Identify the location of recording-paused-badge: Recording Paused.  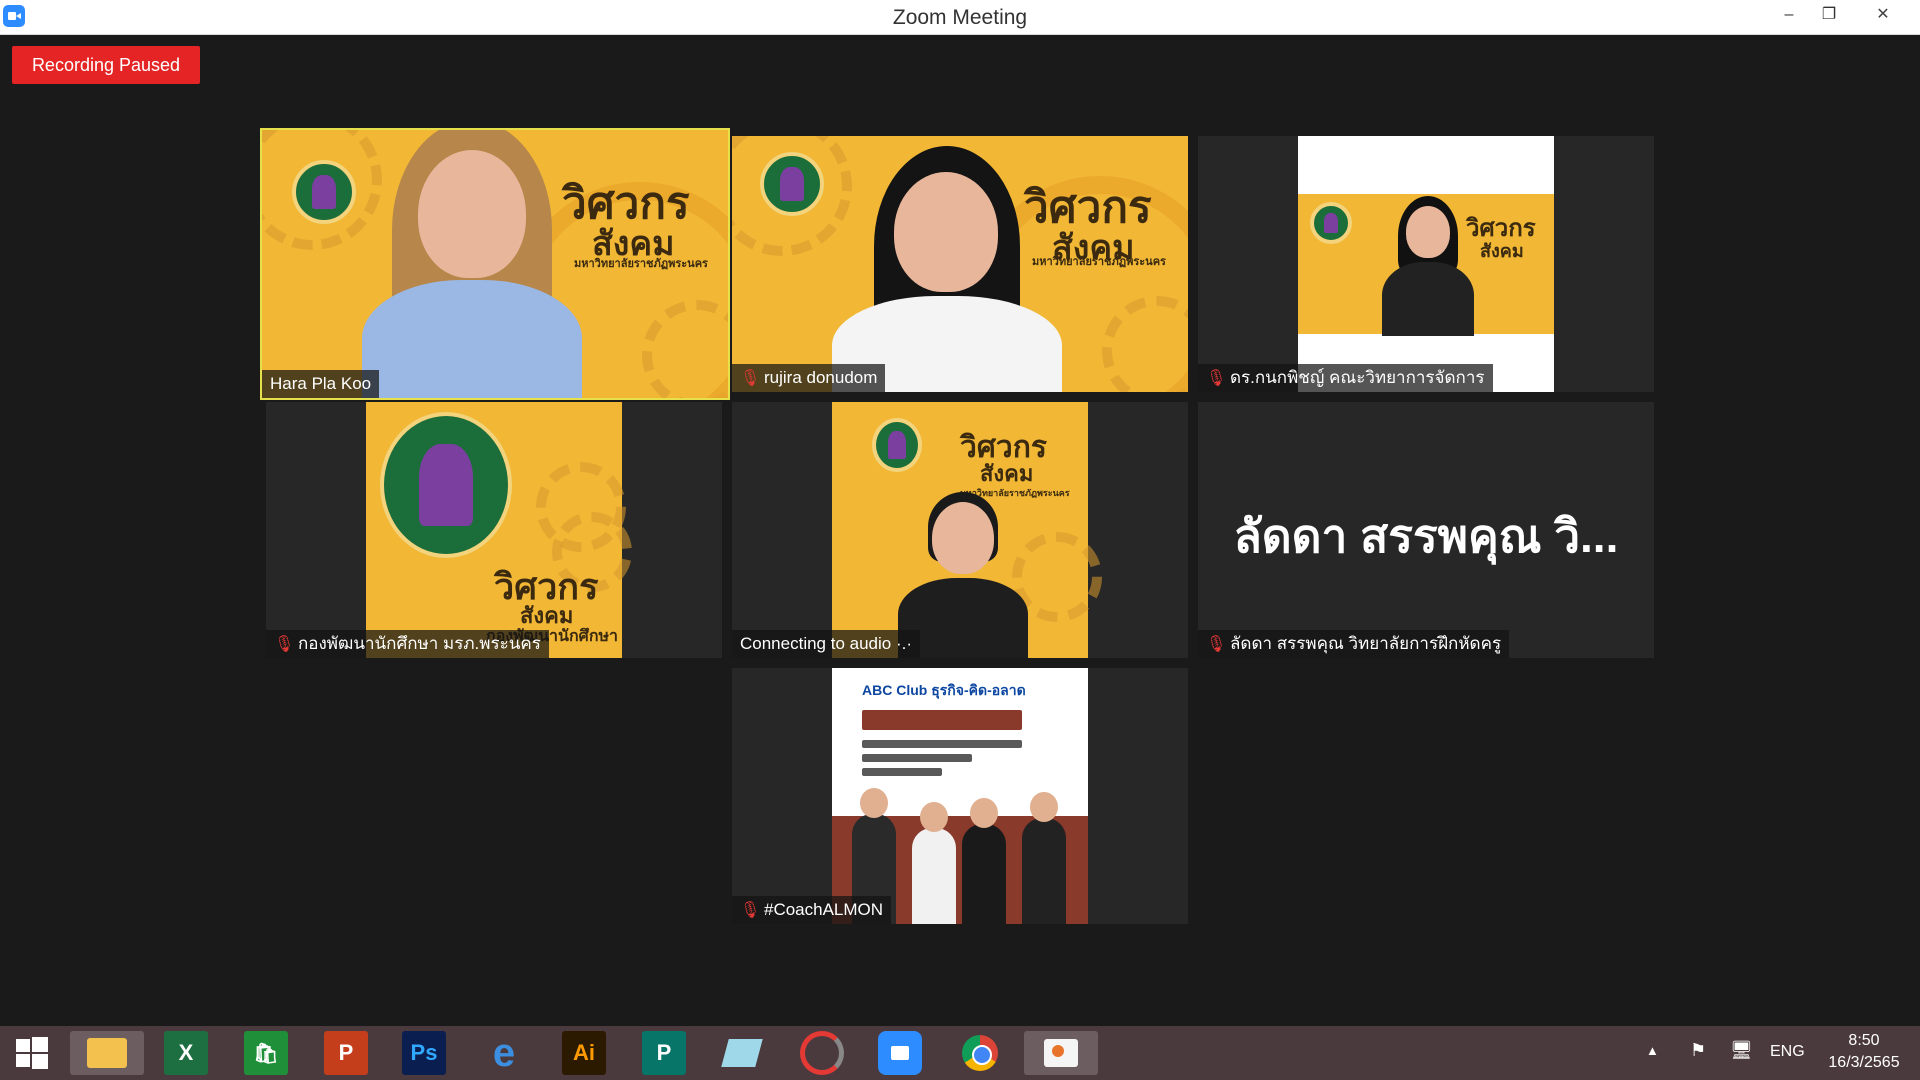
(106, 65).